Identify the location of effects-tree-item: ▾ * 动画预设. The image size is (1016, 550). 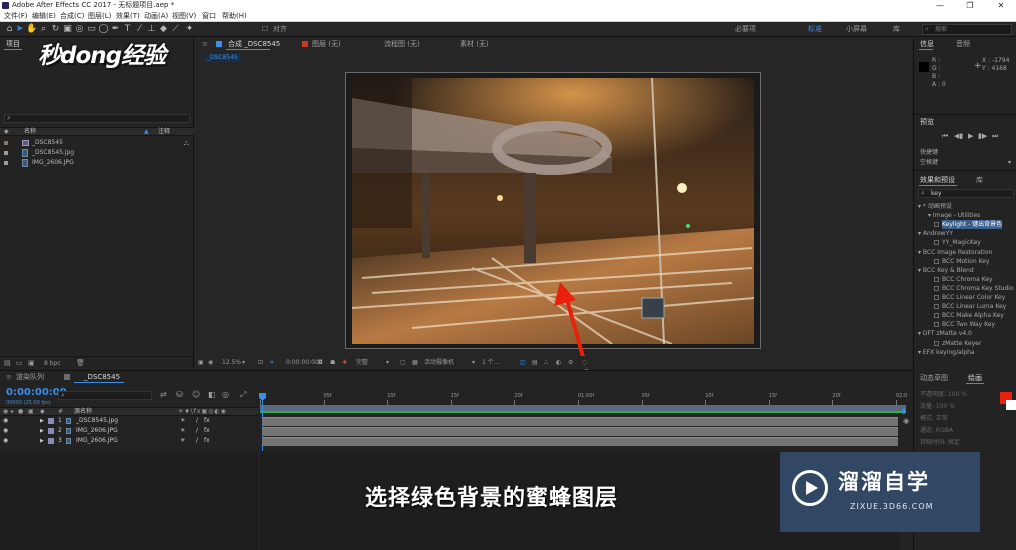
(935, 206).